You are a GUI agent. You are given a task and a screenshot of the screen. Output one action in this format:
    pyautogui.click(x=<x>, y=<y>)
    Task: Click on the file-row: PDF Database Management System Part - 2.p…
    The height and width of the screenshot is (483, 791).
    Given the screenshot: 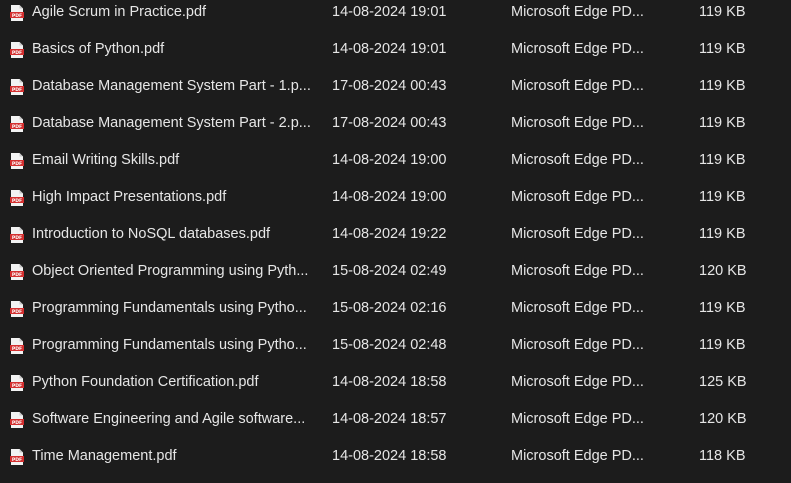 What is the action you would take?
    pyautogui.click(x=395, y=123)
    